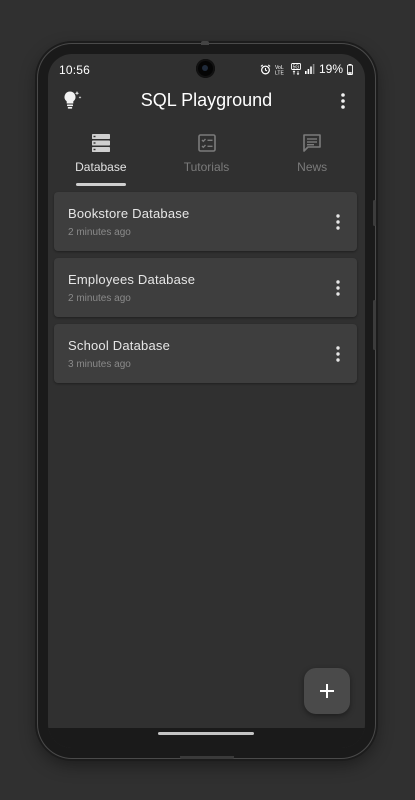 The height and width of the screenshot is (800, 415). What do you see at coordinates (75, 70) in the screenshot?
I see `status-time: 10:56` at bounding box center [75, 70].